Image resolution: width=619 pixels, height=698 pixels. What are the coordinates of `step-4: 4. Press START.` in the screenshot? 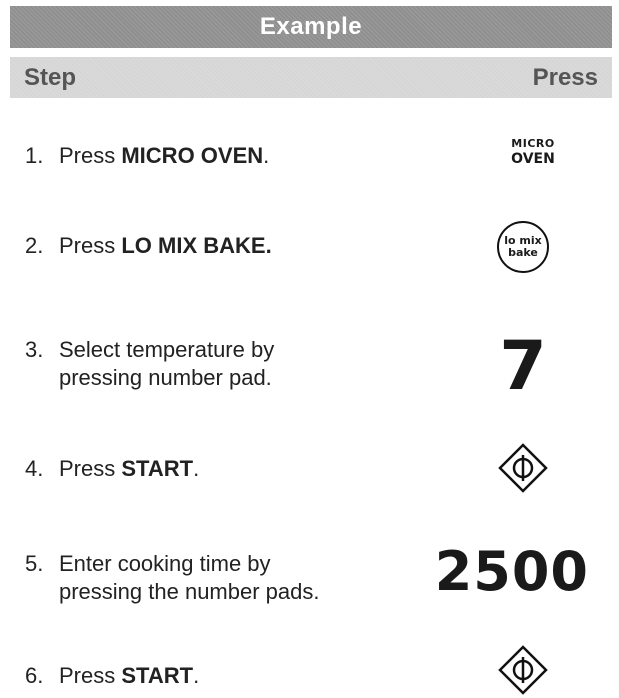 It's located at (112, 469).